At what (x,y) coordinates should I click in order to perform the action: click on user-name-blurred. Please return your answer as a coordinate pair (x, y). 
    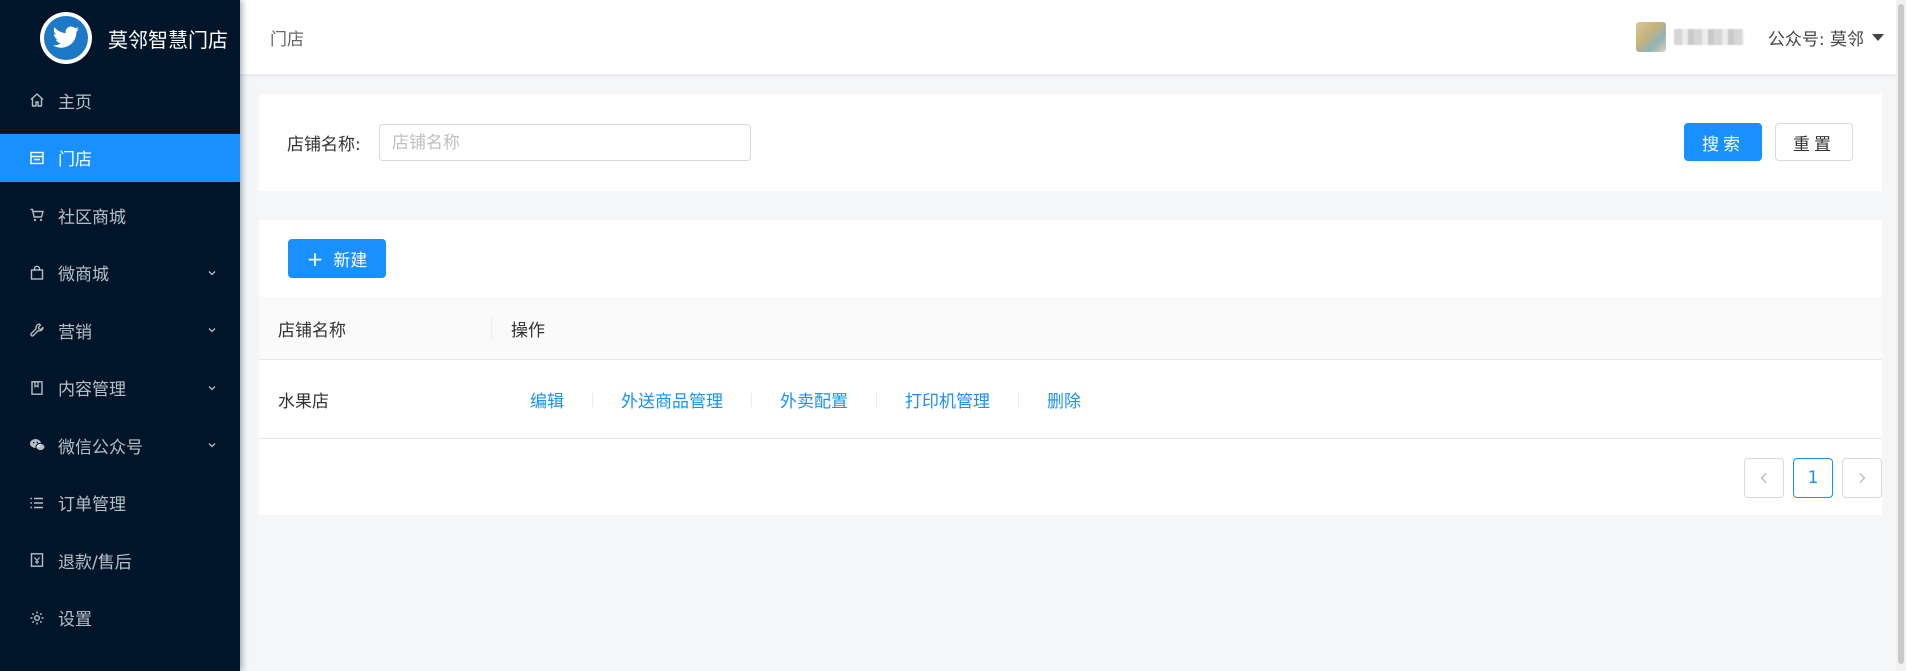
    Looking at the image, I should click on (1708, 37).